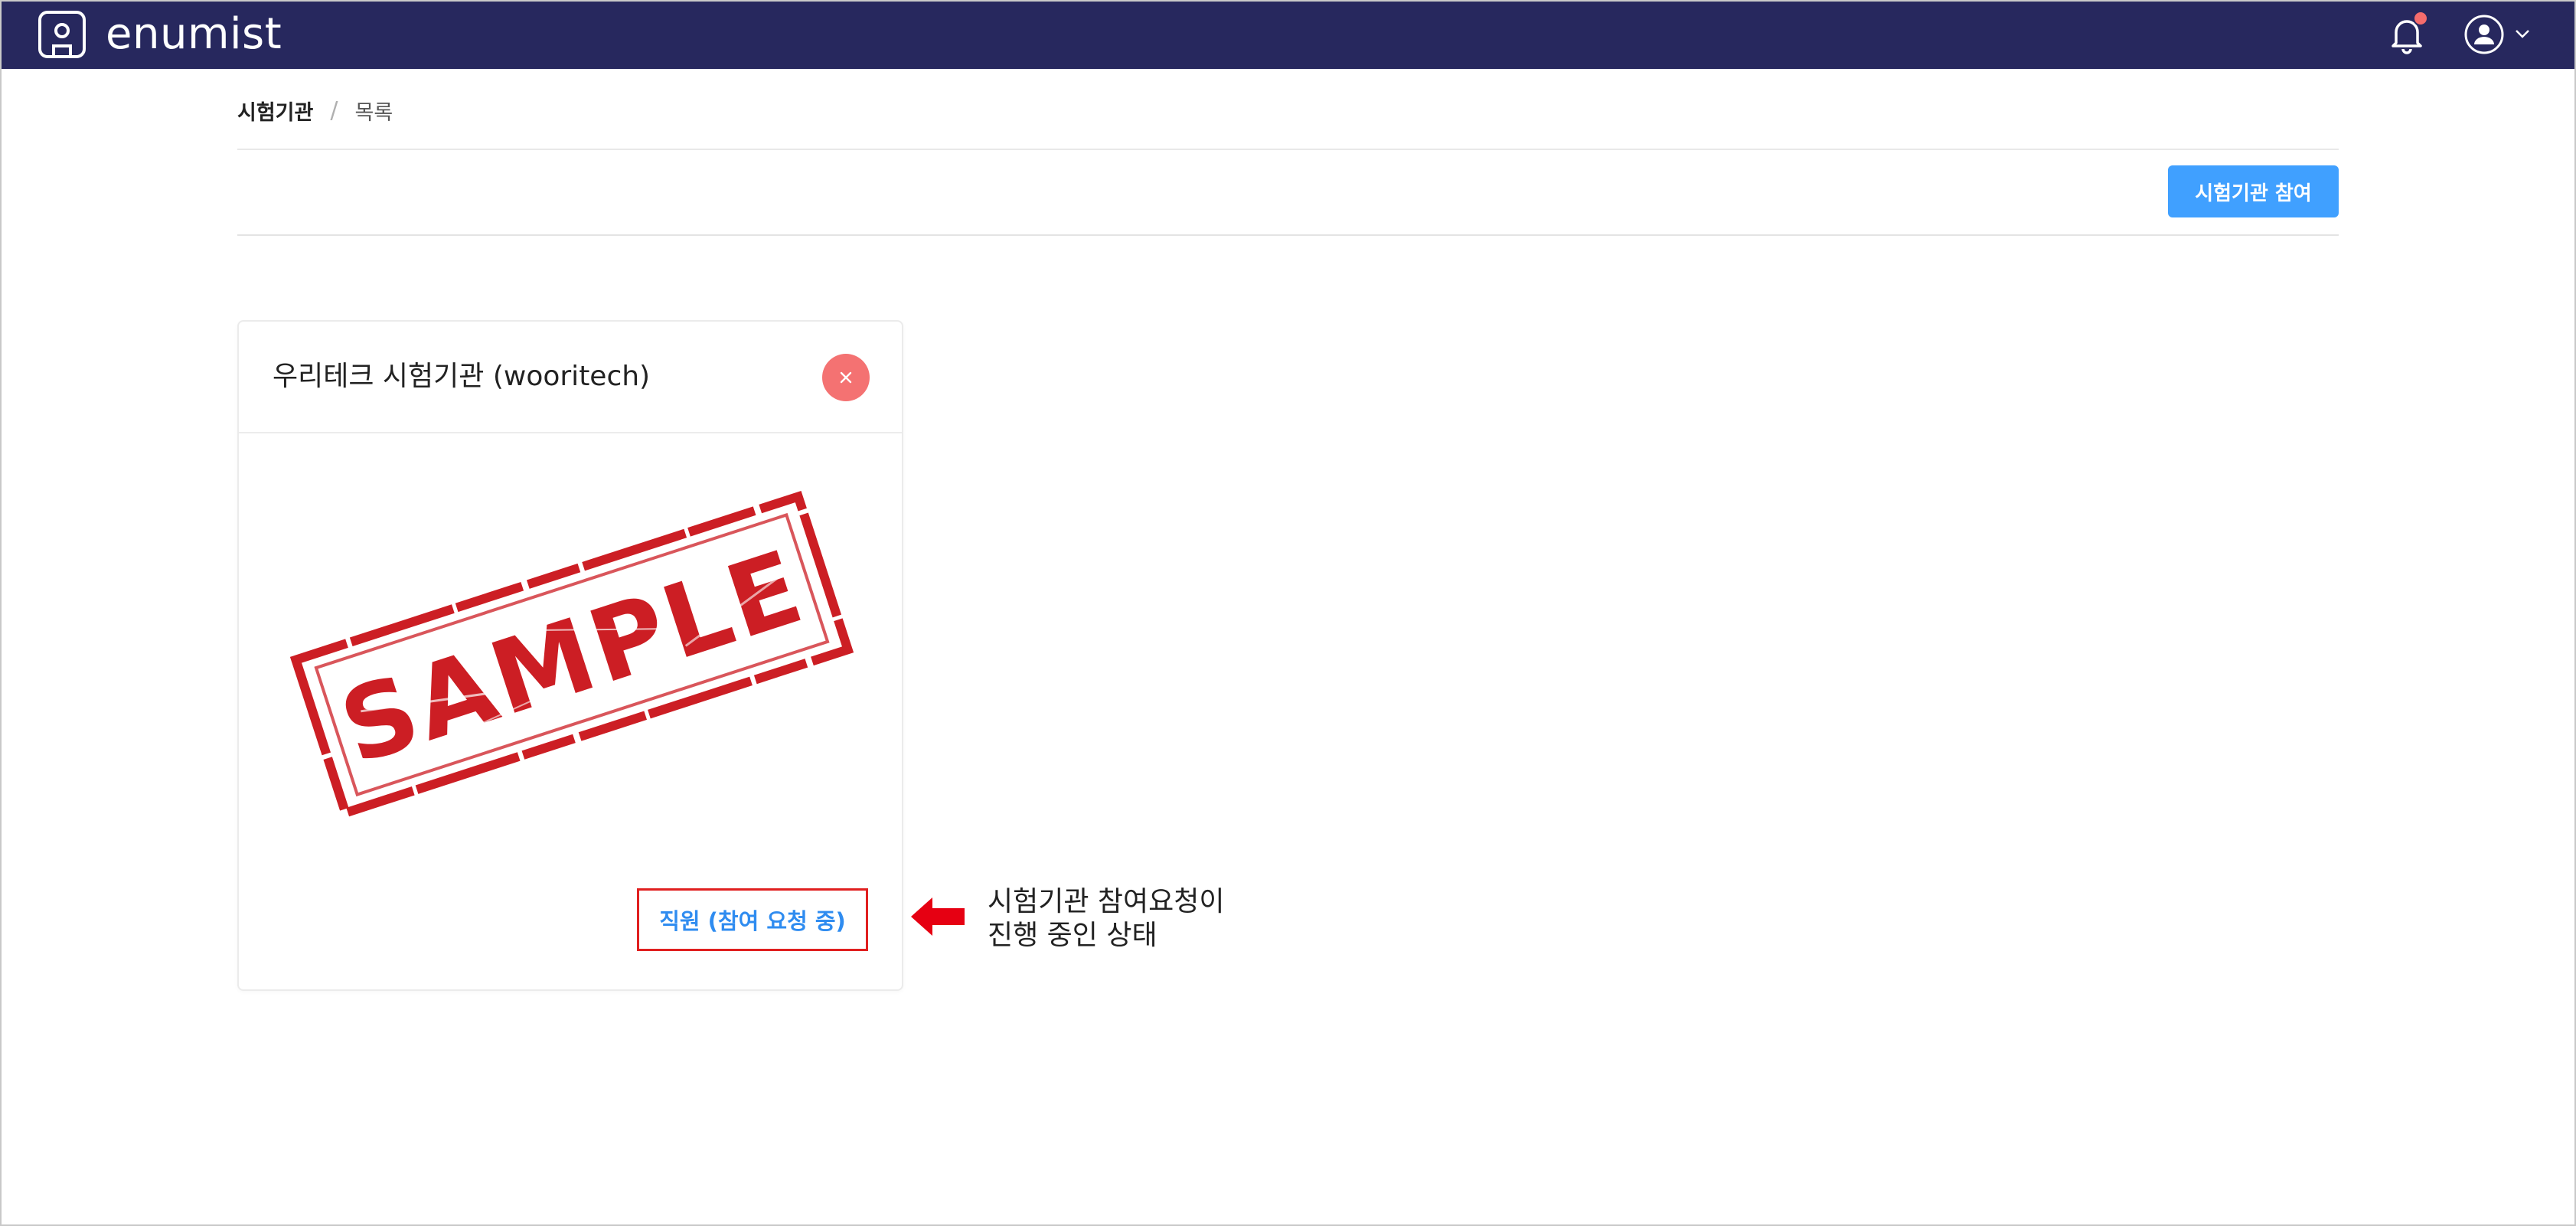  What do you see at coordinates (62, 34) in the screenshot?
I see `logo-icon` at bounding box center [62, 34].